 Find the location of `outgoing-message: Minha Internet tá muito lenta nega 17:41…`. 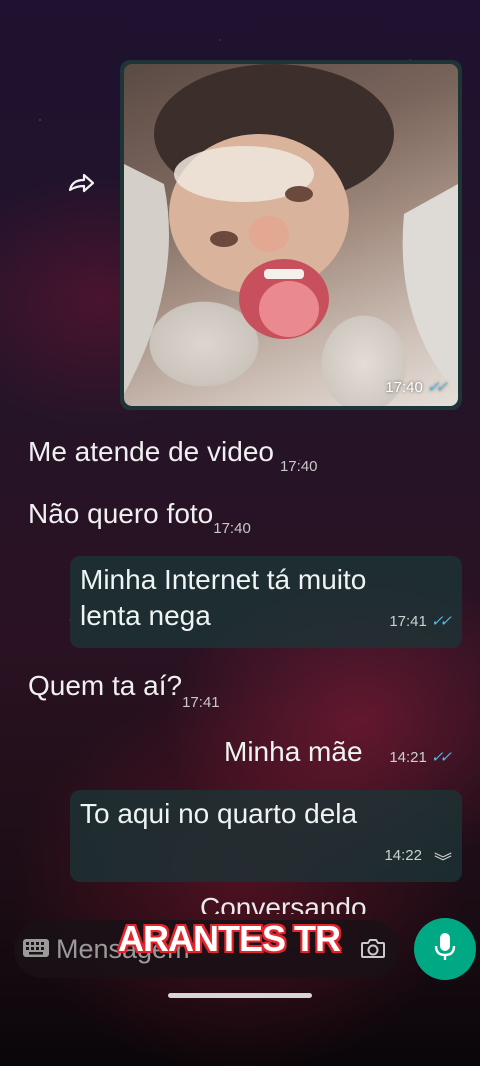

outgoing-message: Minha Internet tá muito lenta nega 17:41… is located at coordinates (266, 602).